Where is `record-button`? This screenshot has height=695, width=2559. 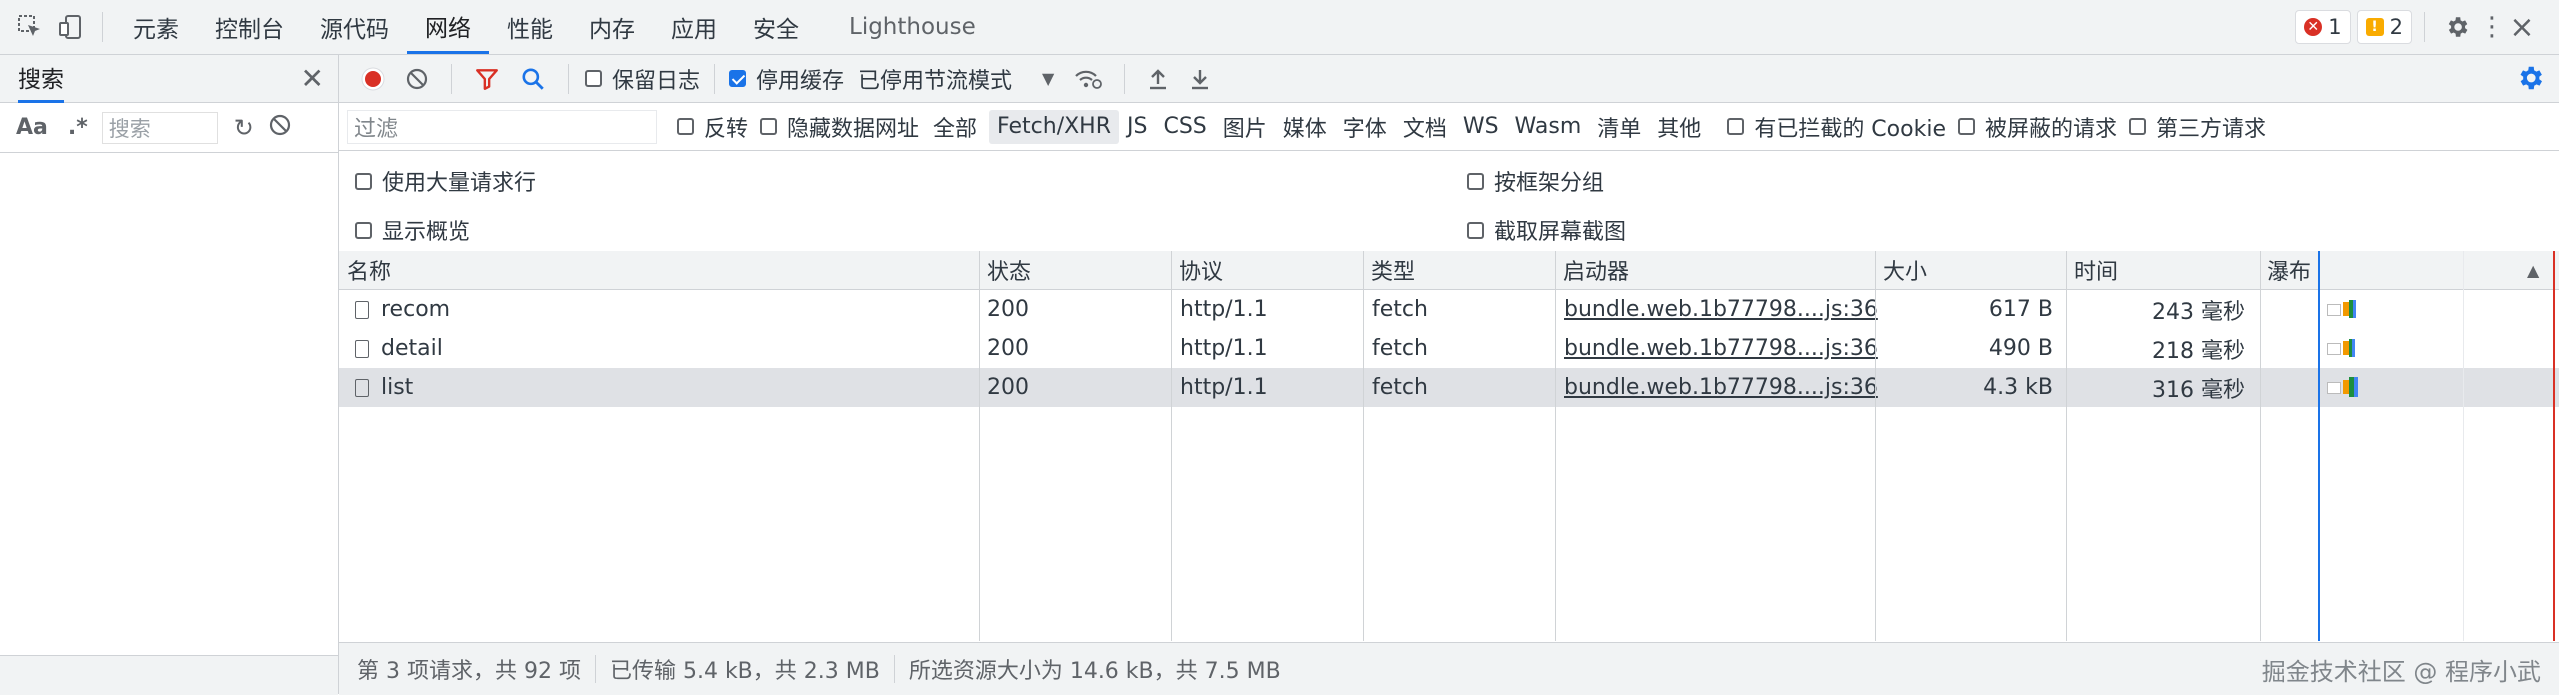 record-button is located at coordinates (373, 79).